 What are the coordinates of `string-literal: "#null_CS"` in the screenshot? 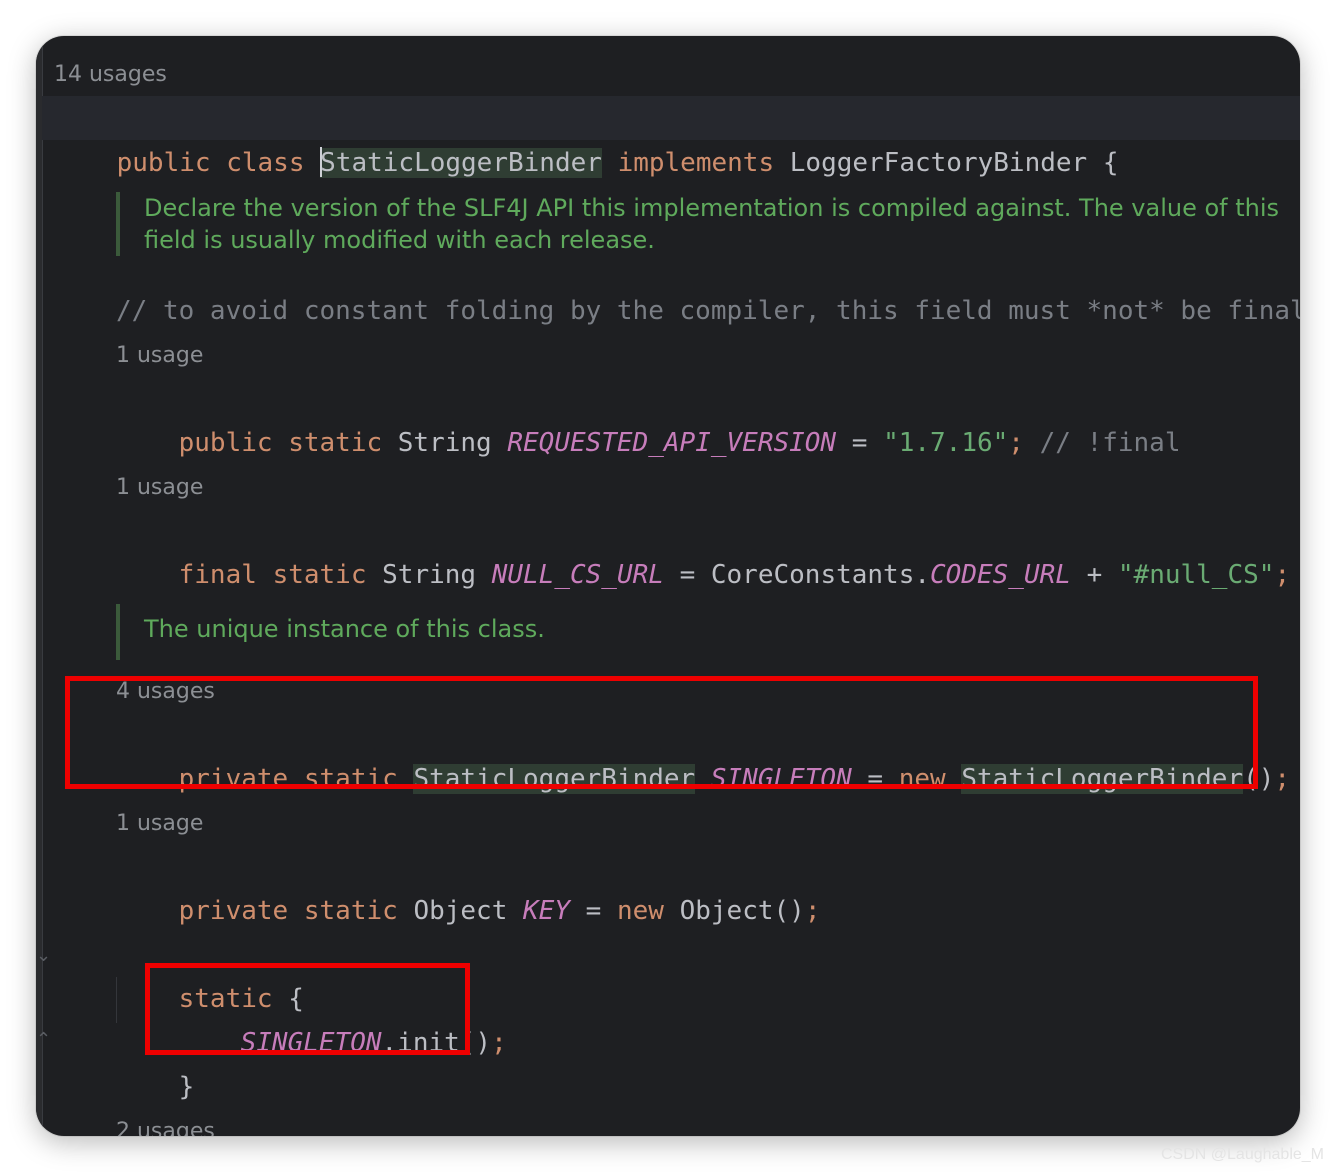 It's located at (1196, 575).